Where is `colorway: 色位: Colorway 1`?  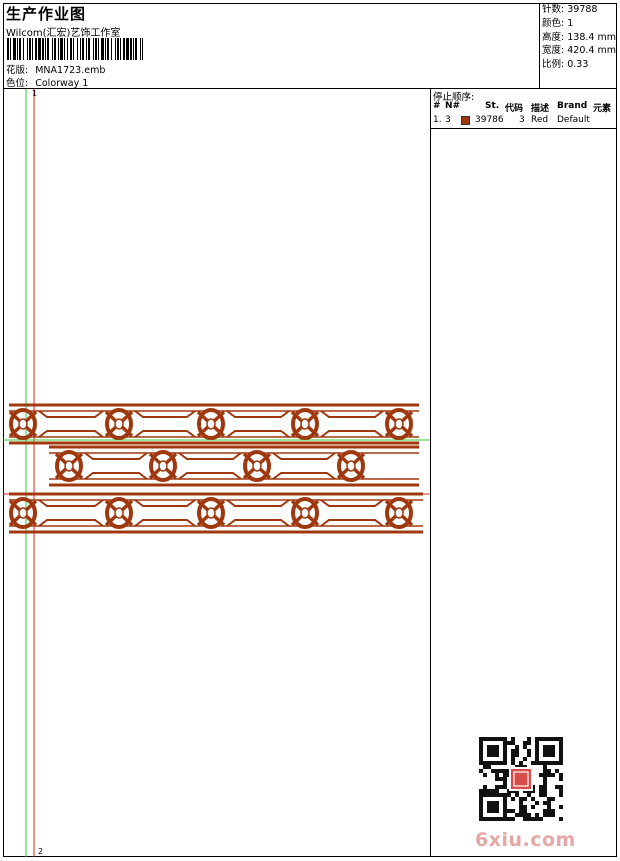 colorway: 色位: Colorway 1 is located at coordinates (47, 82).